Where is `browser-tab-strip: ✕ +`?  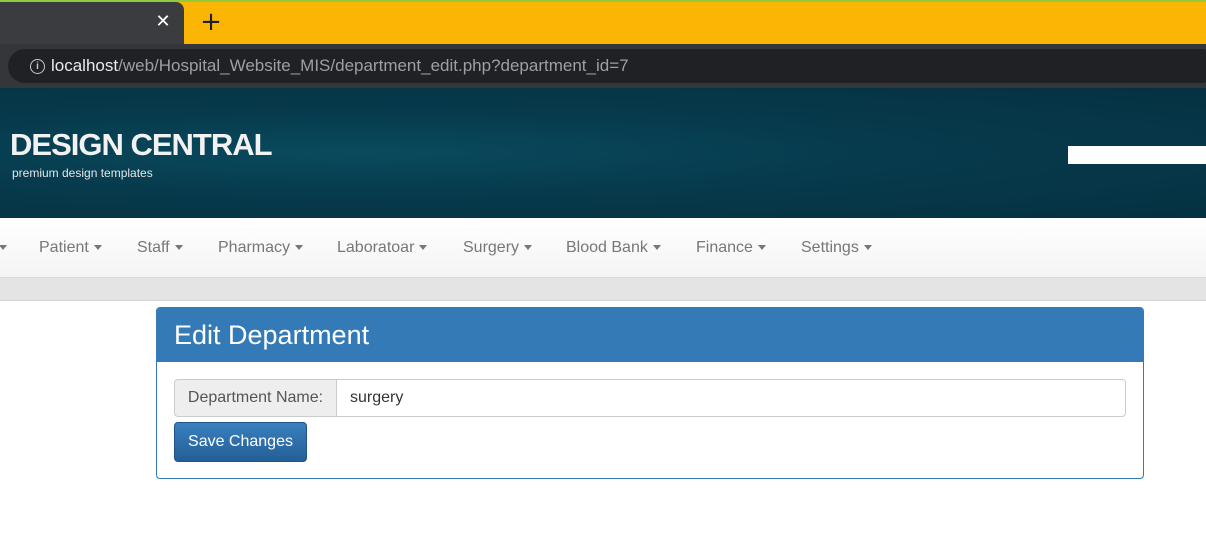
browser-tab-strip: ✕ + is located at coordinates (603, 22).